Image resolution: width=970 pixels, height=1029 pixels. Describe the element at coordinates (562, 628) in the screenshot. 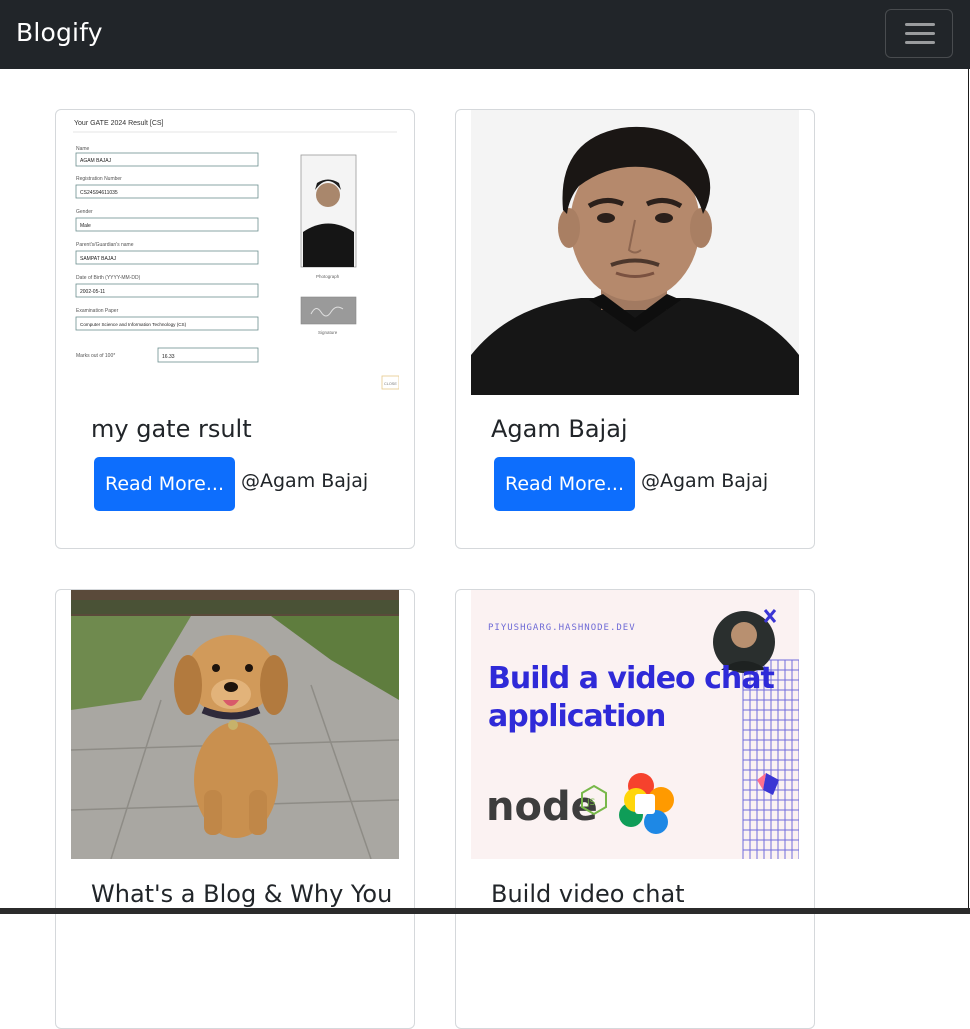

I see `banner-site: PIYUSHGARG.HASHNODE.DEV` at that location.